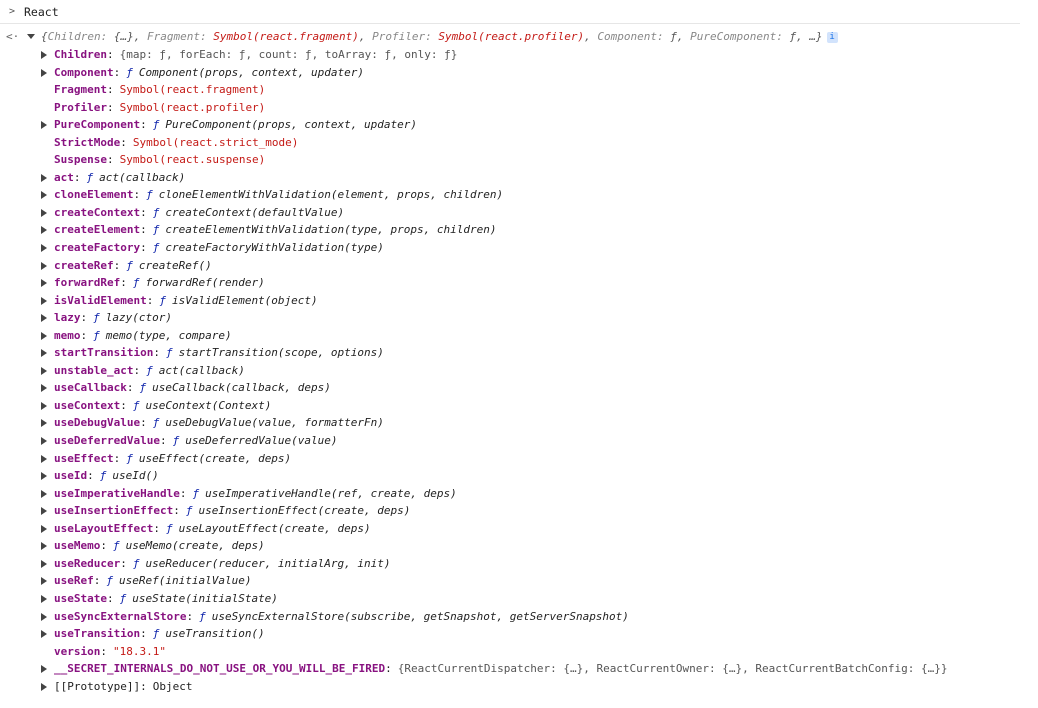  What do you see at coordinates (519, 634) in the screenshot?
I see `property-row: useTransition: ƒ useTransition()` at bounding box center [519, 634].